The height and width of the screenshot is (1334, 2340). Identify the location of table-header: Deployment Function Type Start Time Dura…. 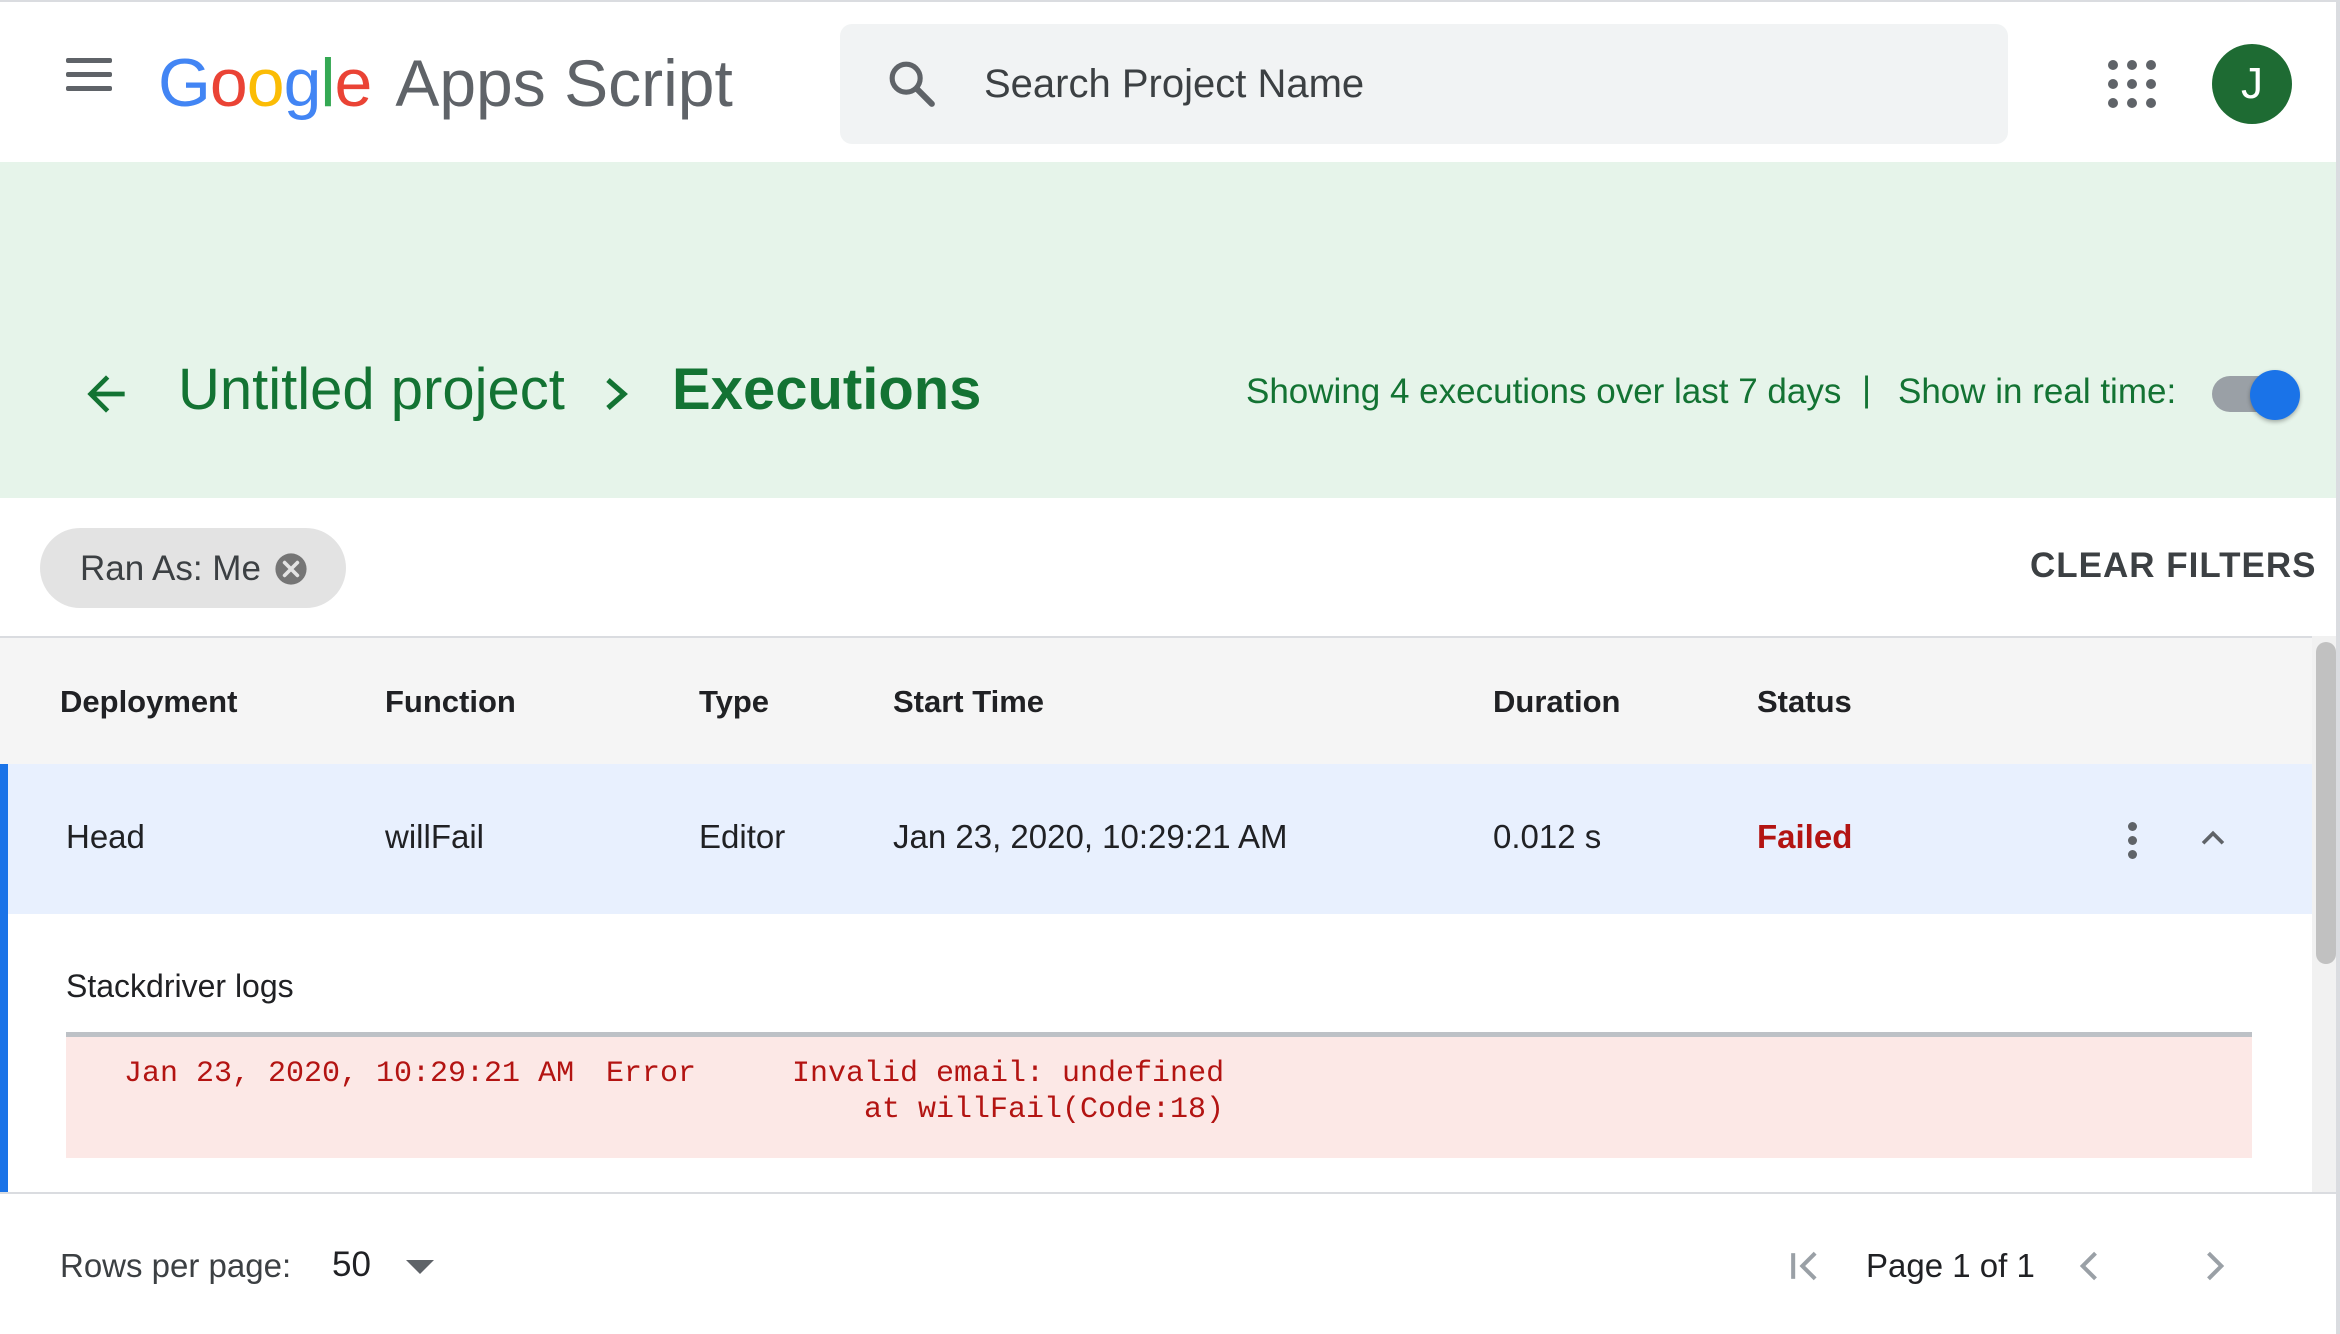
(1156, 700).